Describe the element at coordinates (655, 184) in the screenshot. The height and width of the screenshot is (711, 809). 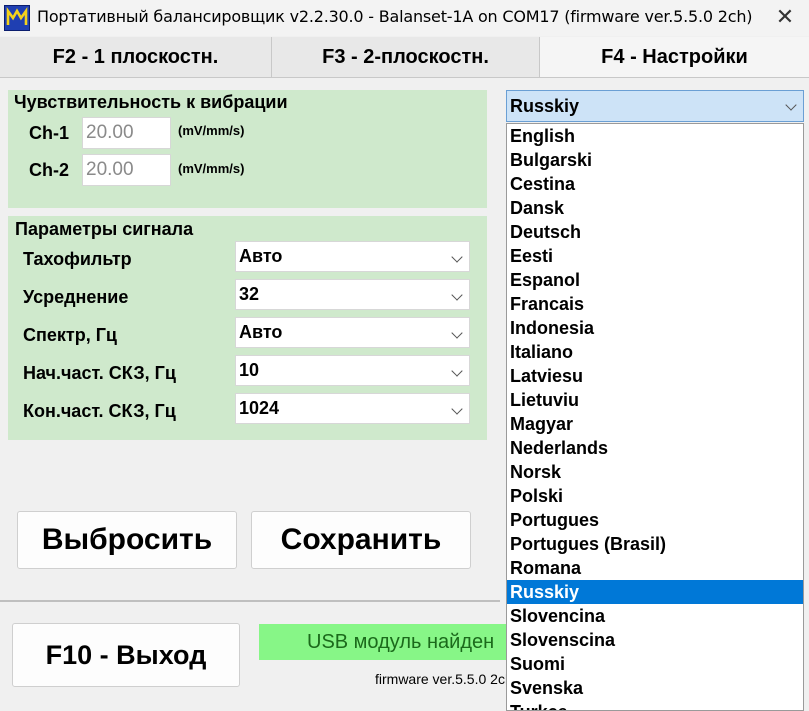
I see `language-option: Cestina` at that location.